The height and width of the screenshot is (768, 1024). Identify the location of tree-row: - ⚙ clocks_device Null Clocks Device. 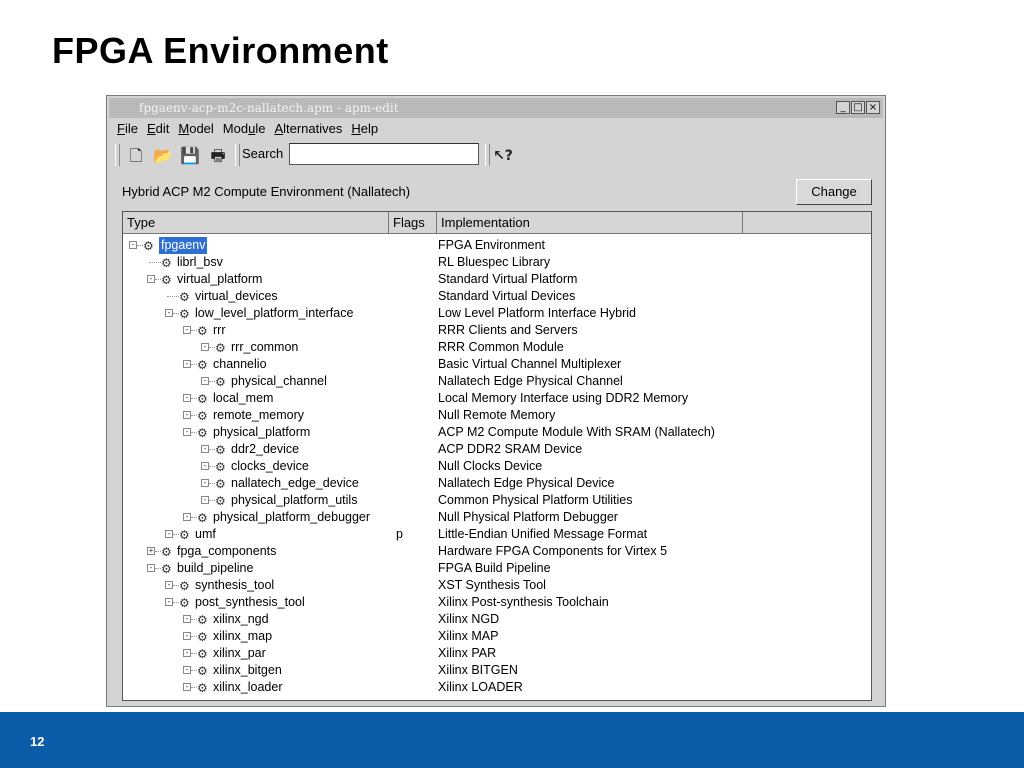
(497, 466).